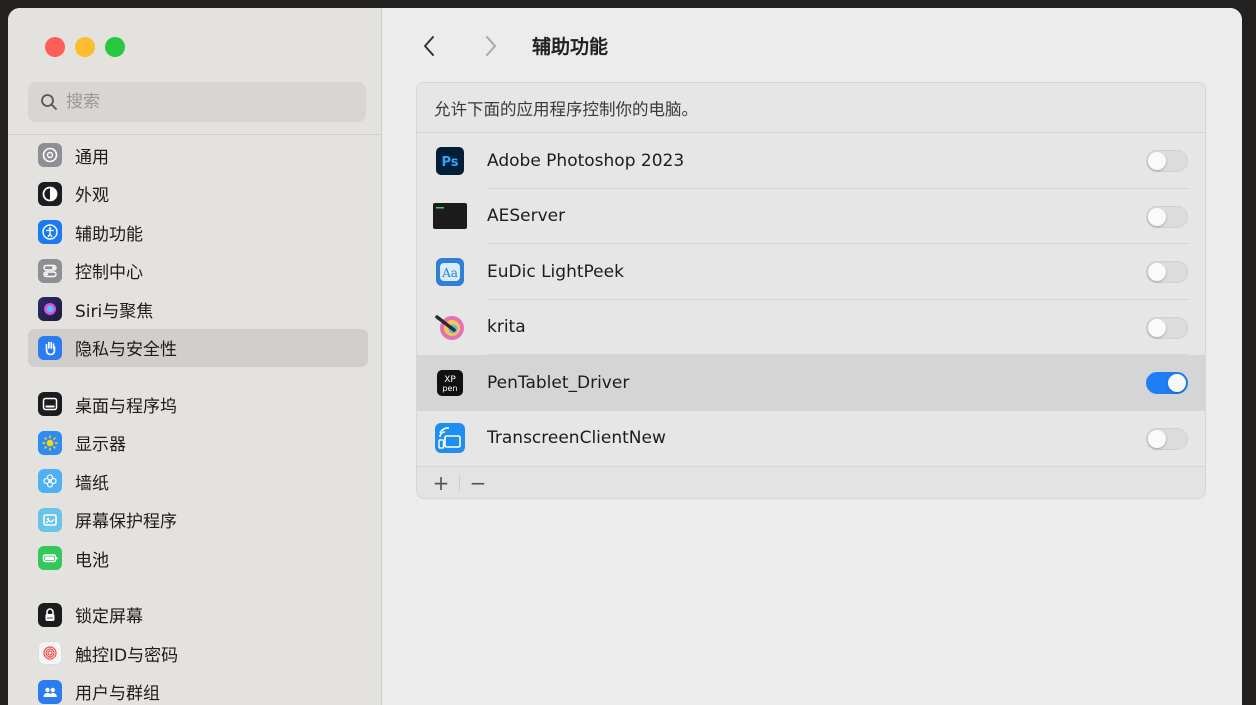 The height and width of the screenshot is (705, 1256). Describe the element at coordinates (50, 691) in the screenshot. I see `users-icon` at that location.